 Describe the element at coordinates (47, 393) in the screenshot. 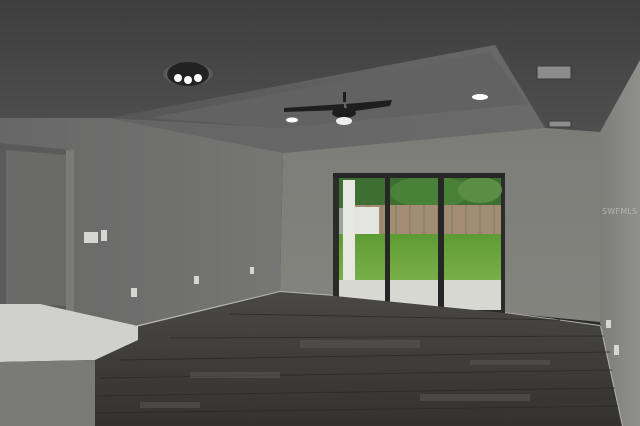

I see `counter-base` at that location.